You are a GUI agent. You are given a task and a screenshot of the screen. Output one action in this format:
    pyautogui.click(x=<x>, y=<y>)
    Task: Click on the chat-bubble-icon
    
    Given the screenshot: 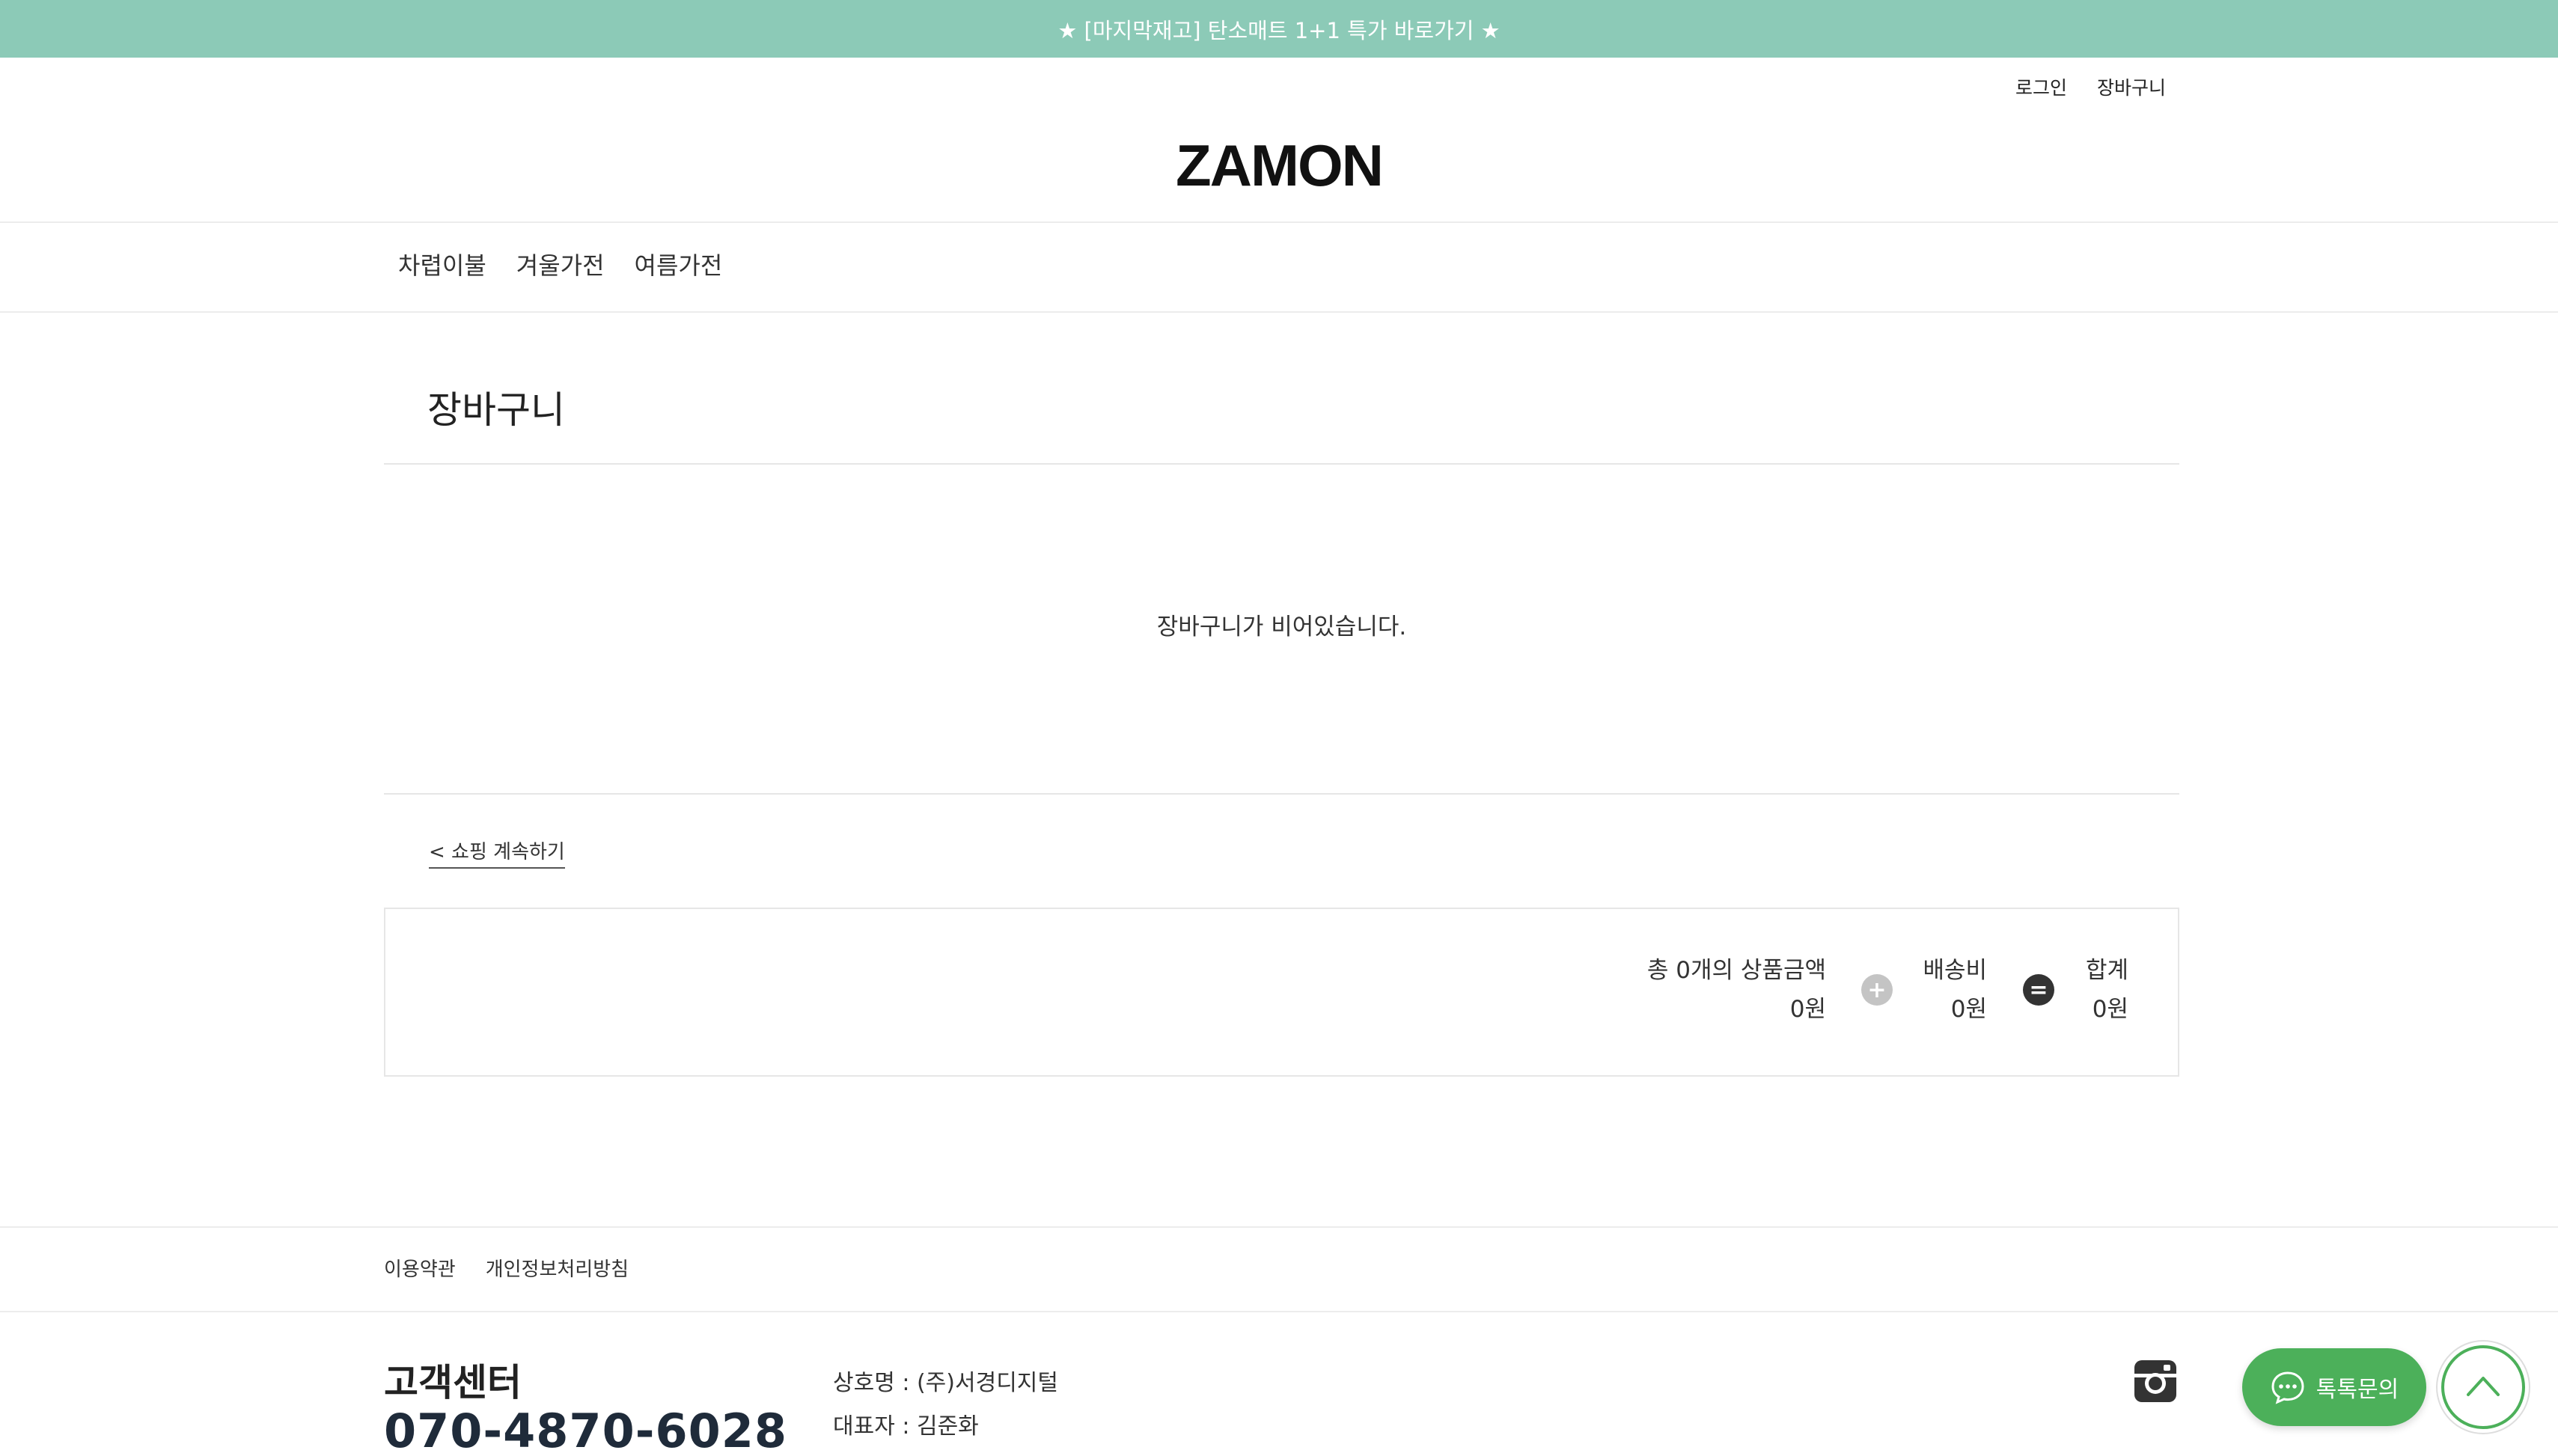 What is the action you would take?
    pyautogui.click(x=2288, y=1387)
    